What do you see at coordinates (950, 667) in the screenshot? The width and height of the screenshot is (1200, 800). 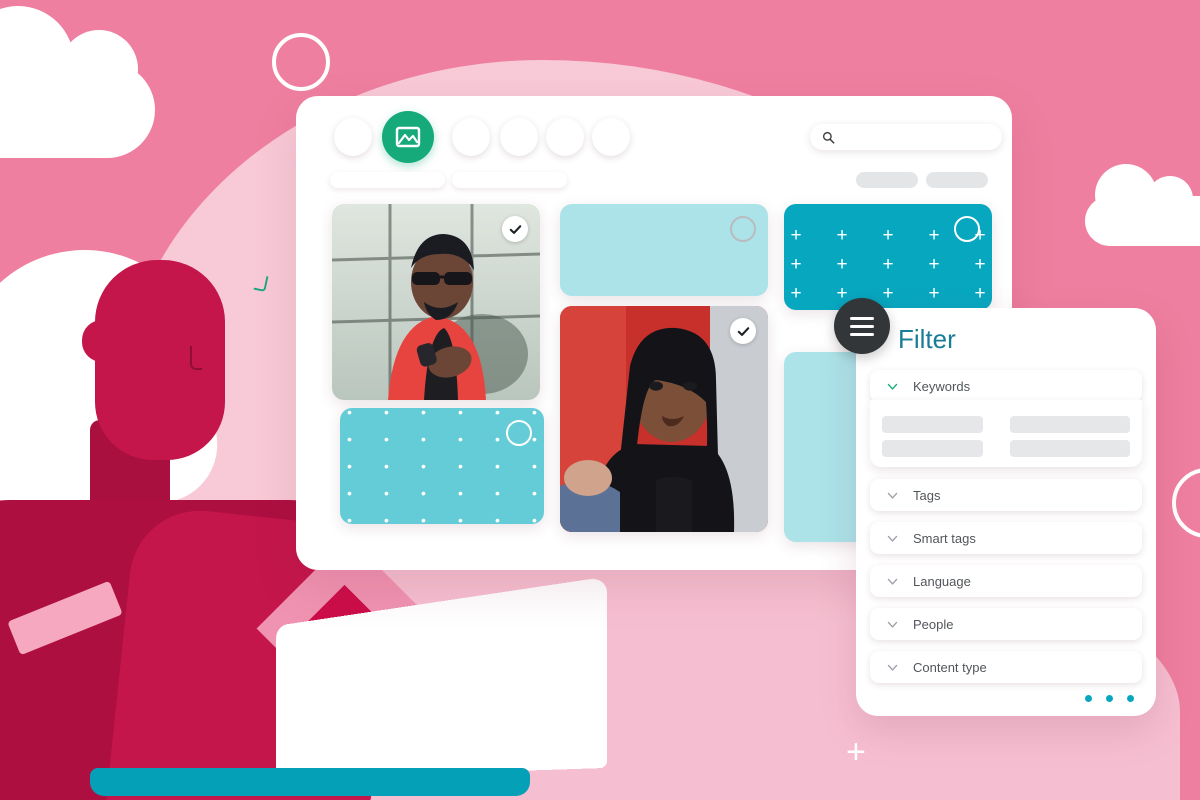 I see `filter-label: Content type` at bounding box center [950, 667].